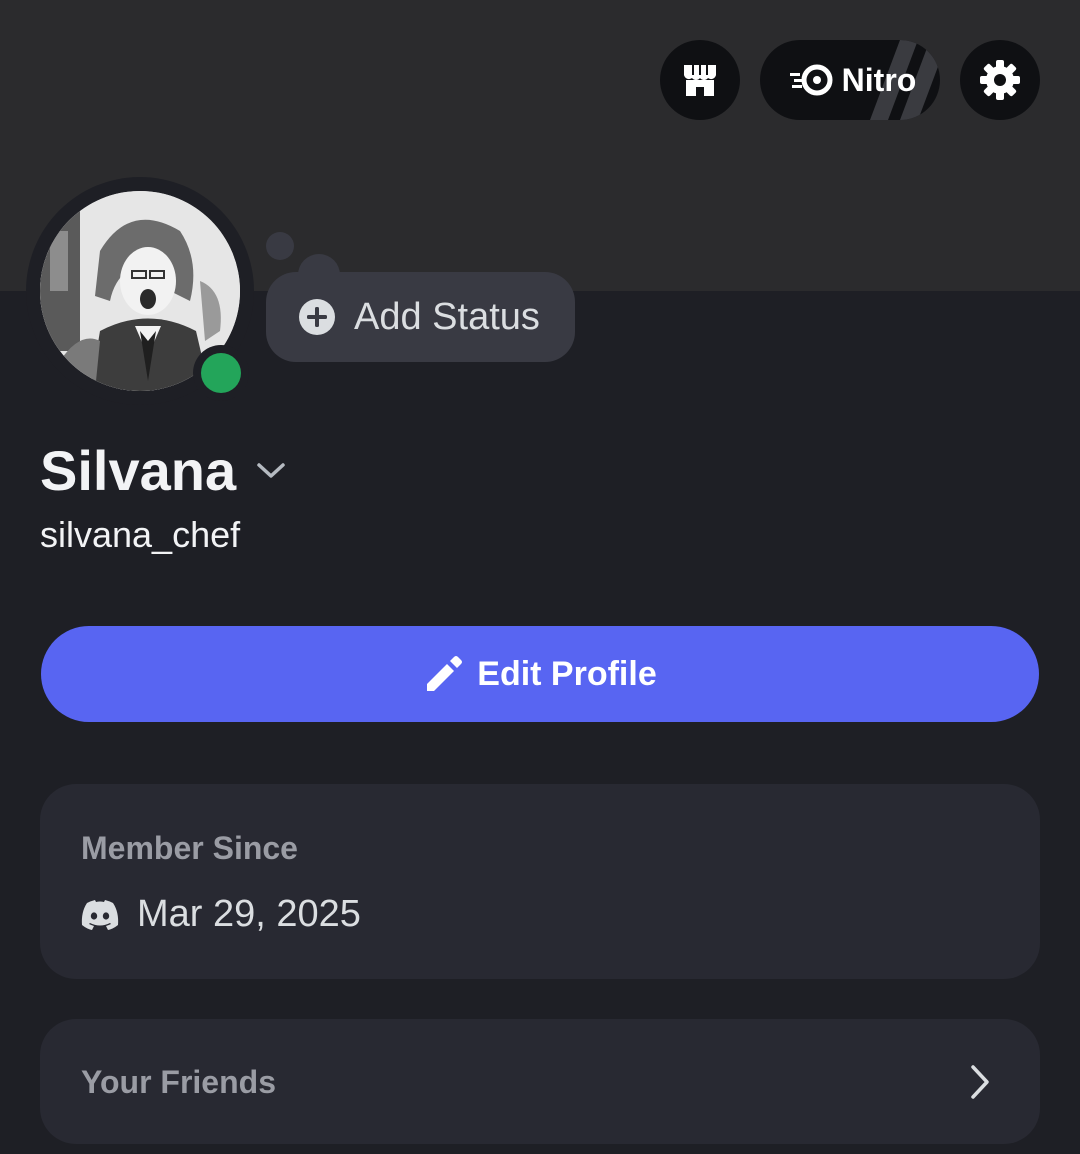 Image resolution: width=1080 pixels, height=1154 pixels. What do you see at coordinates (221, 373) in the screenshot?
I see `online-status-indicator` at bounding box center [221, 373].